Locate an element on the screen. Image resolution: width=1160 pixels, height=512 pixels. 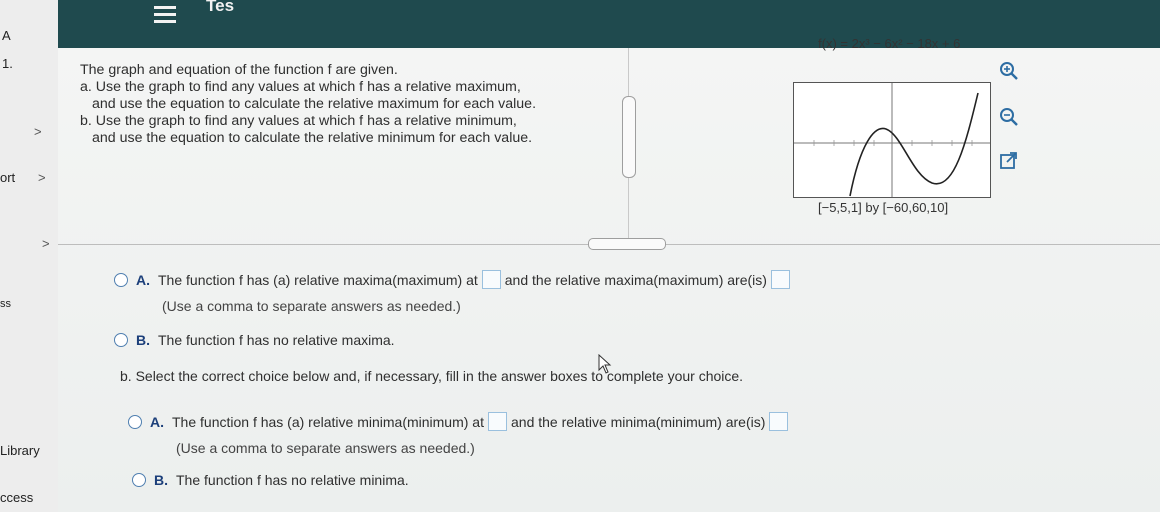
mouse-cursor-icon is located at coordinates (605, 364).